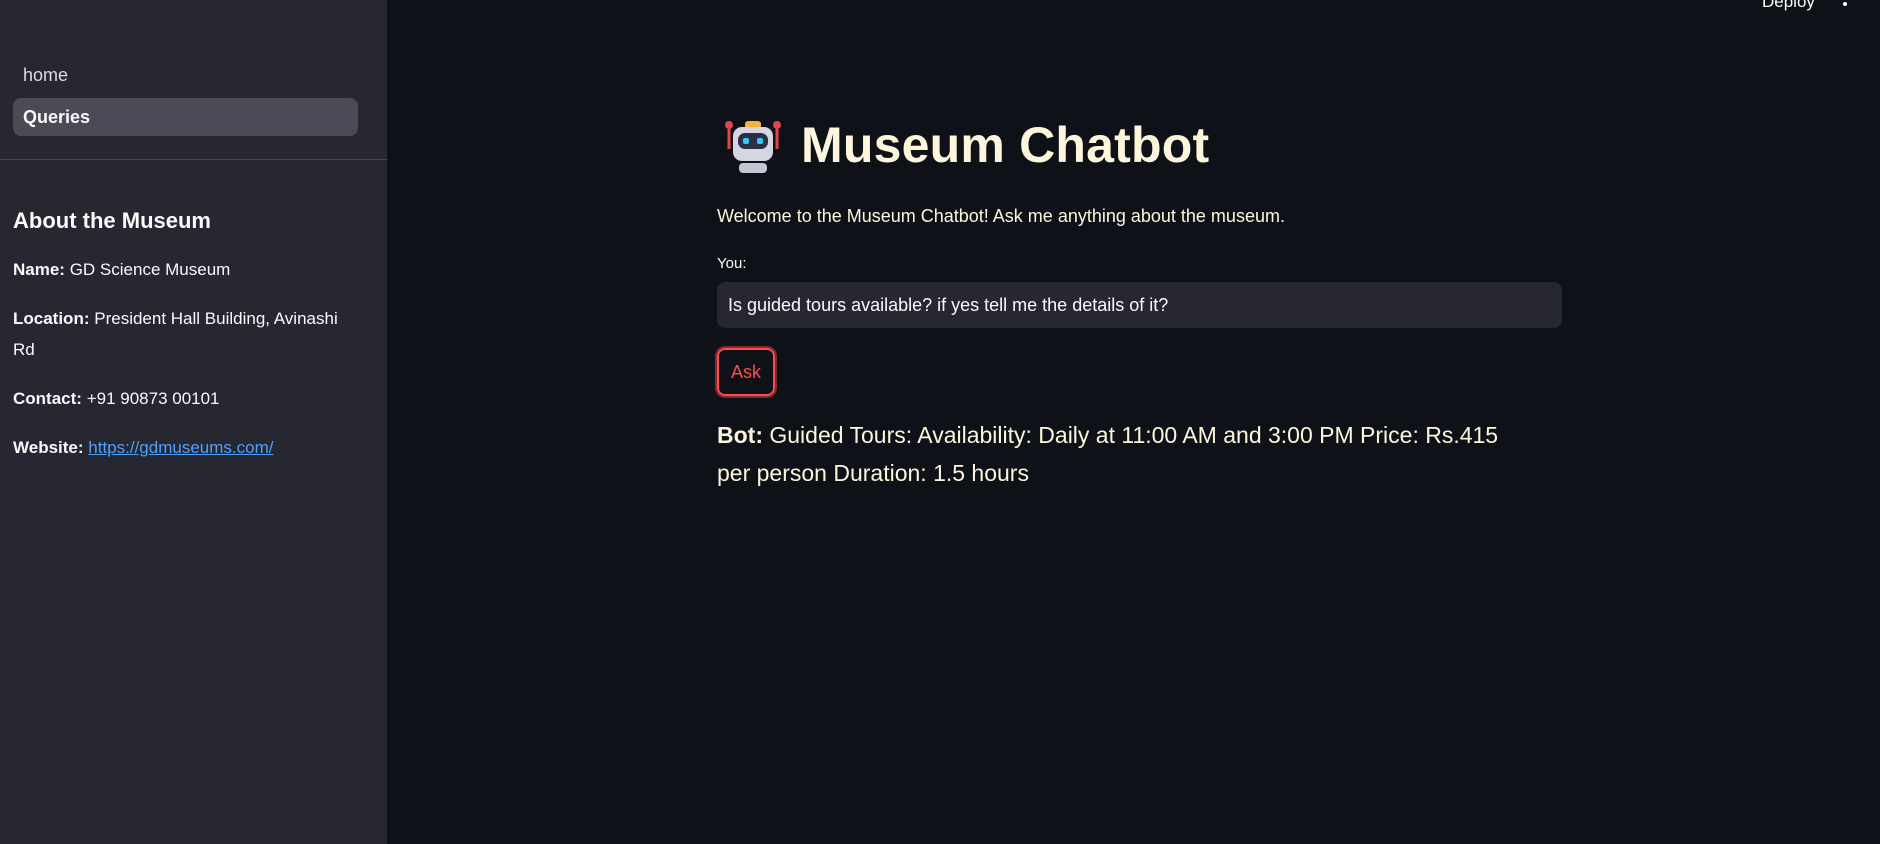 Image resolution: width=1880 pixels, height=844 pixels. I want to click on sidebar-item-home: home, so click(185, 75).